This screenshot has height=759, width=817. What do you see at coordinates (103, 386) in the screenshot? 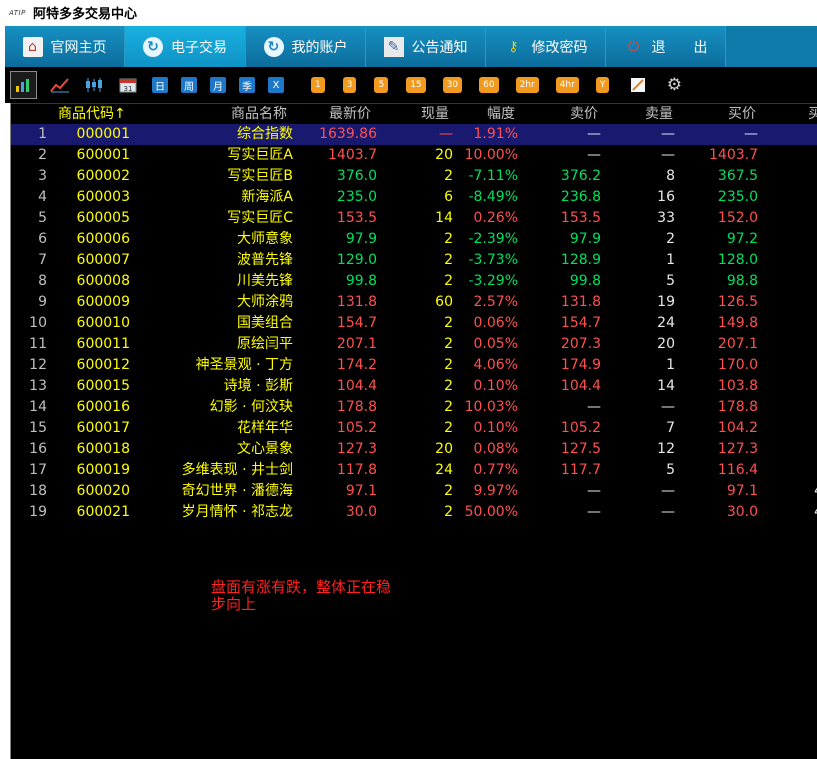
I see `cell-code: 600015` at bounding box center [103, 386].